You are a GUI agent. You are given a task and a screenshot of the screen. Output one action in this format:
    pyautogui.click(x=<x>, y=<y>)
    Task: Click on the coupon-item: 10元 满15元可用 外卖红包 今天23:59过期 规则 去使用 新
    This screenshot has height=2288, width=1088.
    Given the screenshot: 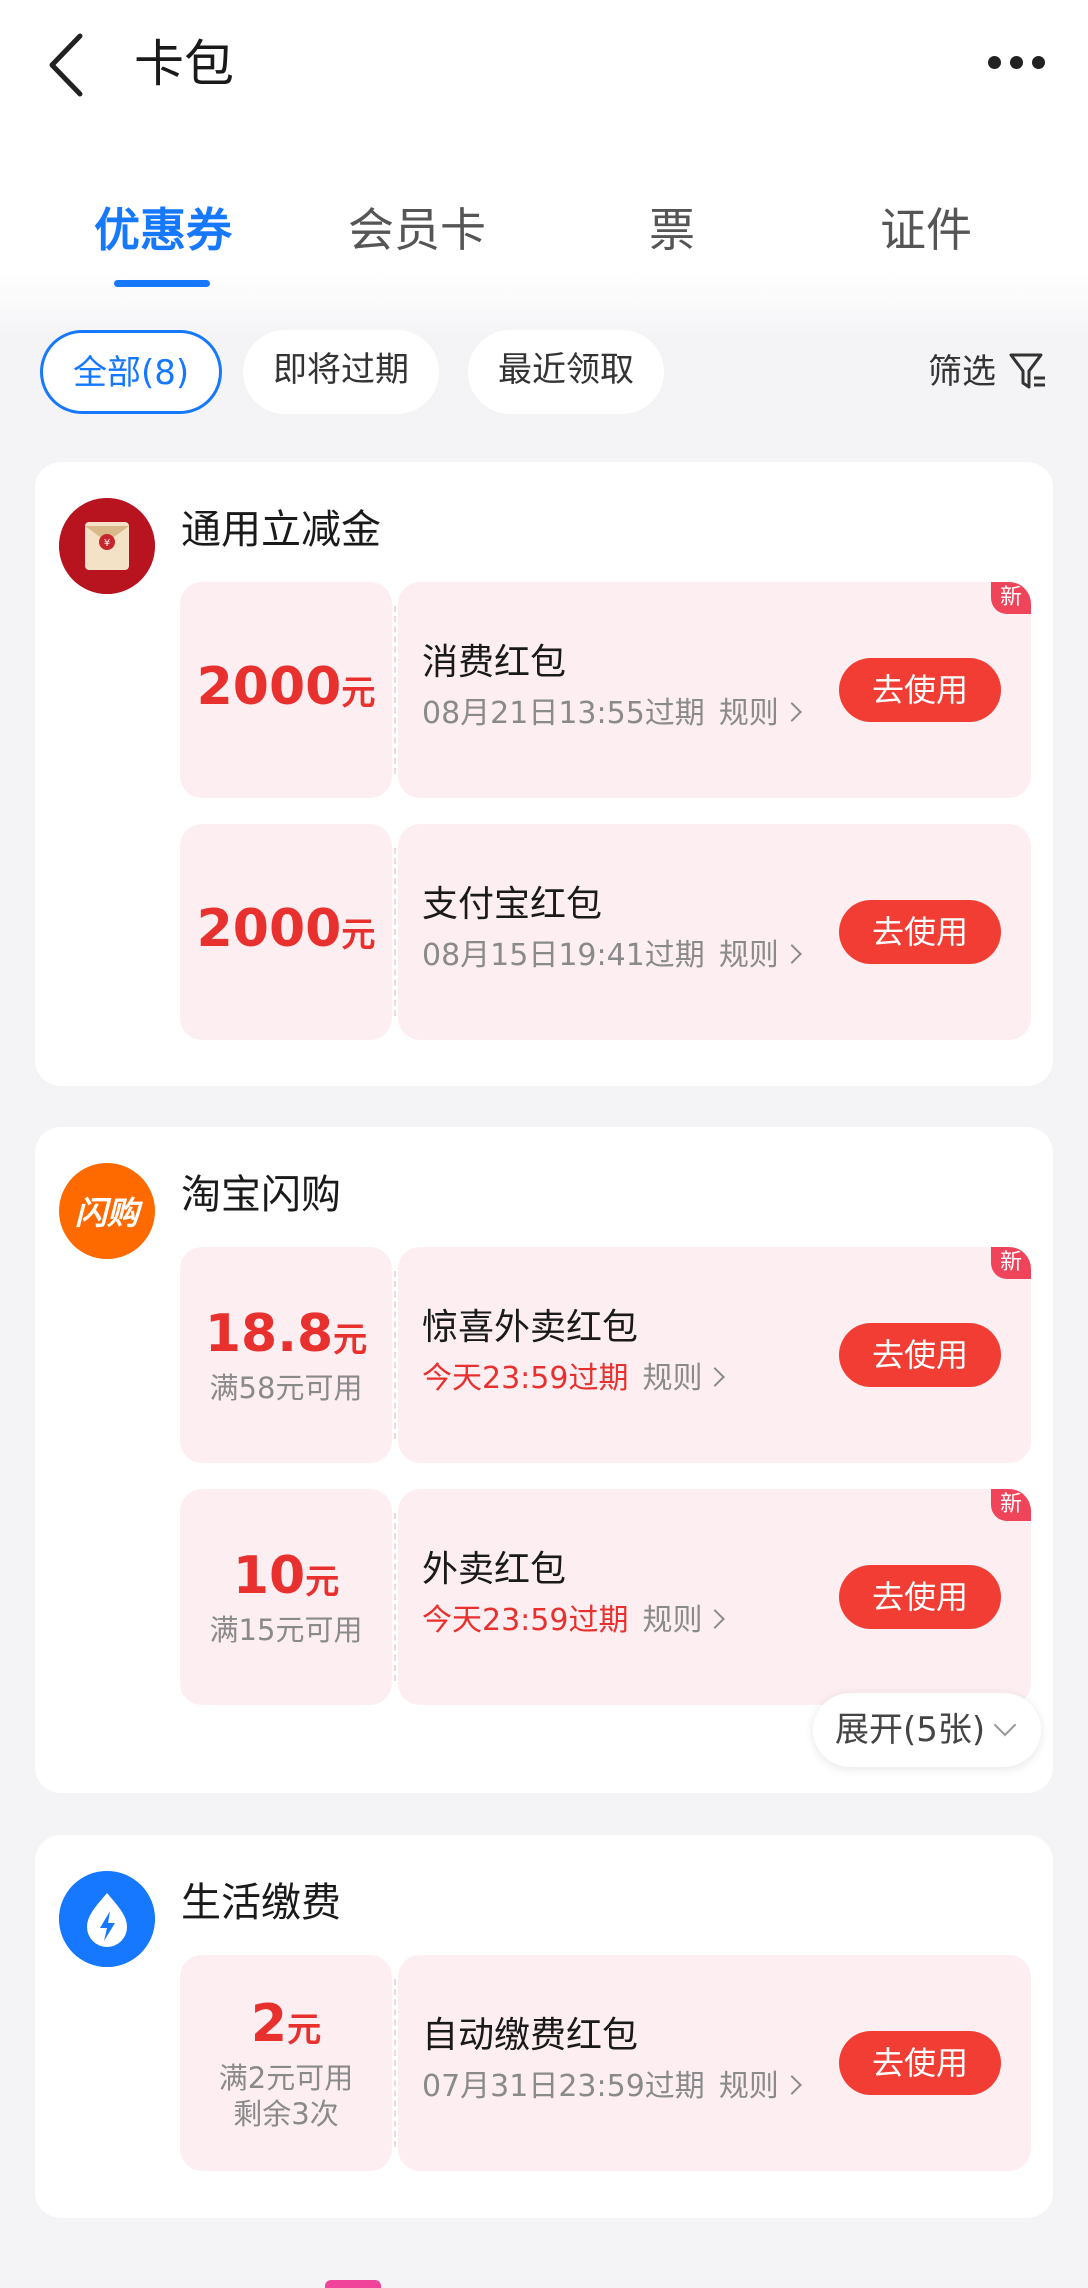 What is the action you would take?
    pyautogui.click(x=605, y=1597)
    